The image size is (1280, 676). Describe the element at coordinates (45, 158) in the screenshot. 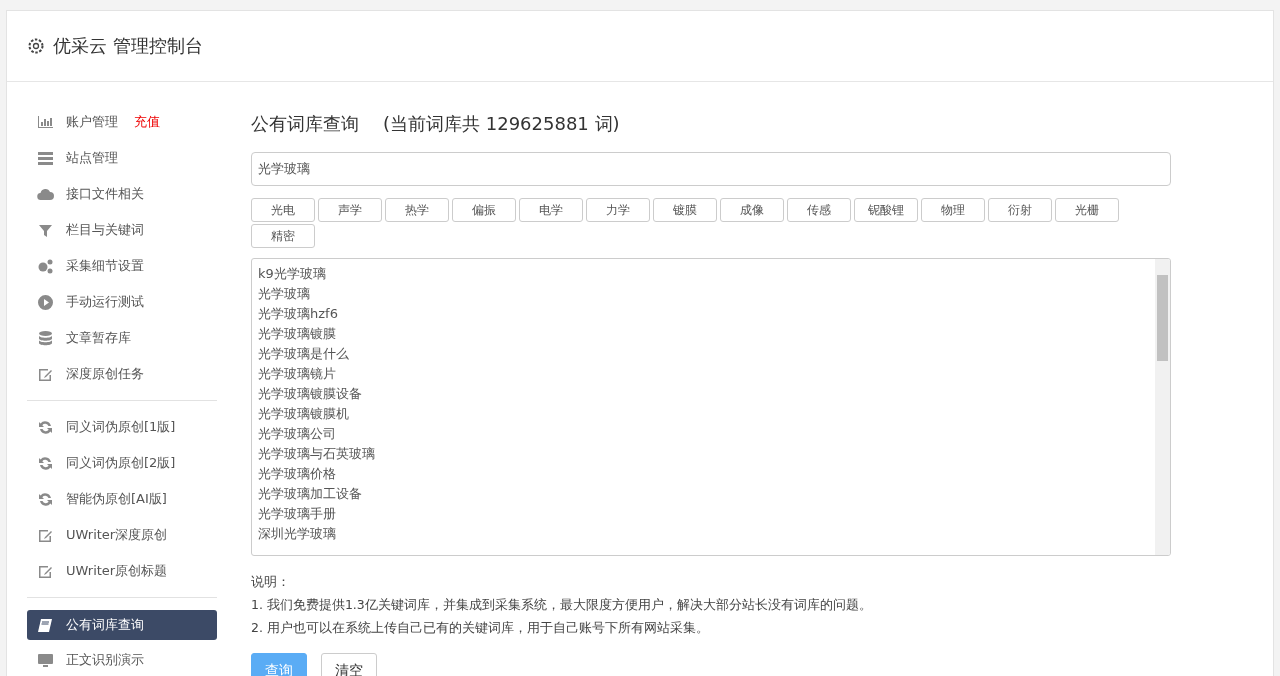

I see `server-icon` at that location.